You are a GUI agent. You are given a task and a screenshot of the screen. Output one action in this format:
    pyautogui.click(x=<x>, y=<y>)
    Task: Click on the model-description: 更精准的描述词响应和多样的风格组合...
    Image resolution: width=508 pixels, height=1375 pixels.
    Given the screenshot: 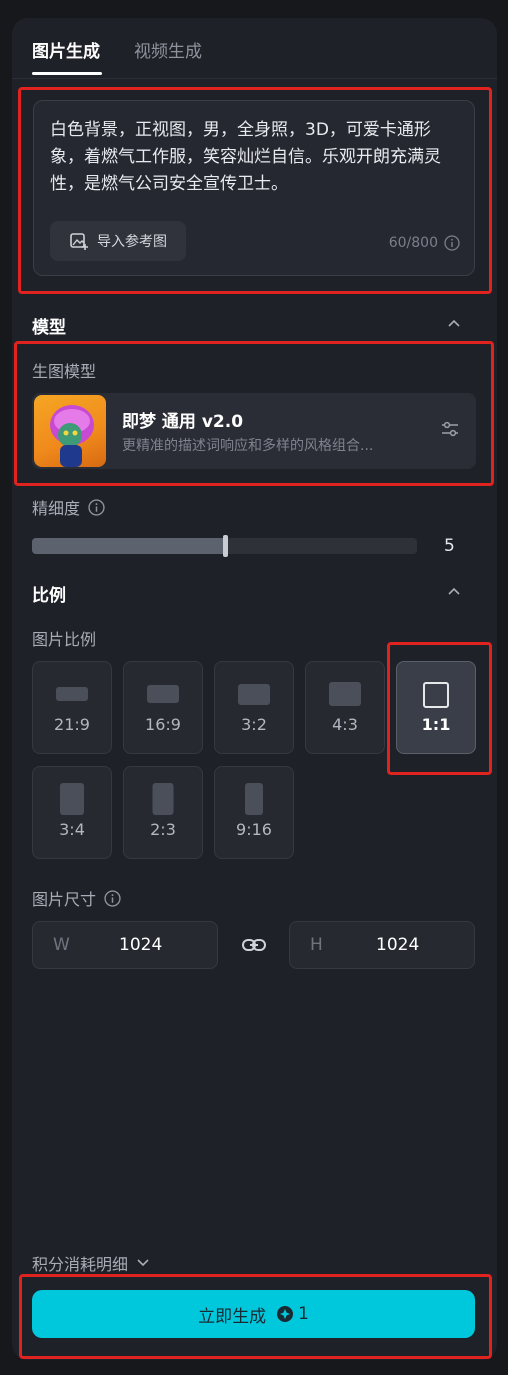 What is the action you would take?
    pyautogui.click(x=248, y=446)
    